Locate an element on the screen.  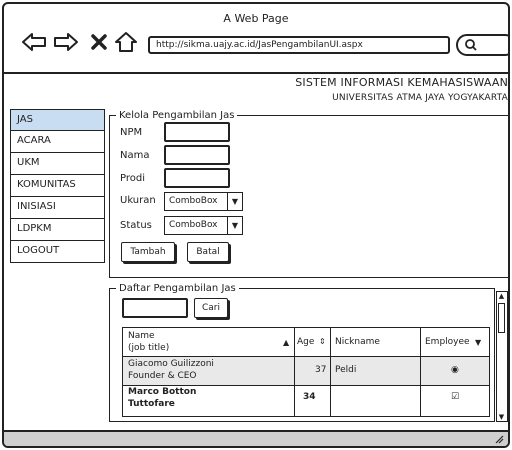
forward-arrow-icon is located at coordinates (66, 42).